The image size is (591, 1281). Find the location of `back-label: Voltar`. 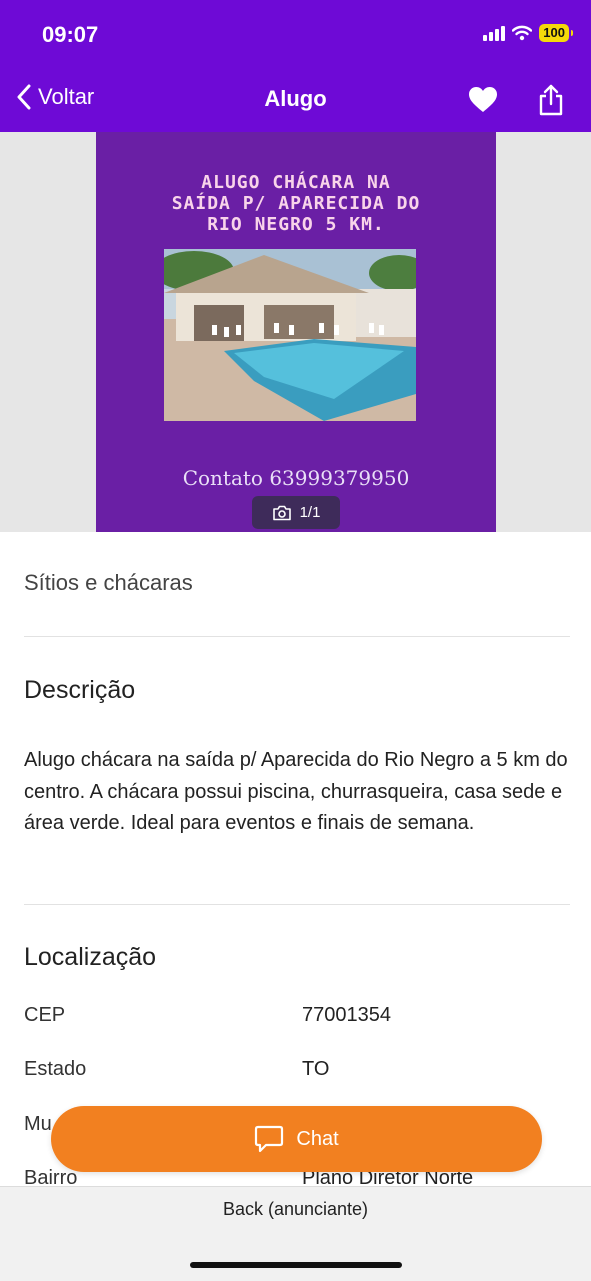

back-label: Voltar is located at coordinates (66, 96).